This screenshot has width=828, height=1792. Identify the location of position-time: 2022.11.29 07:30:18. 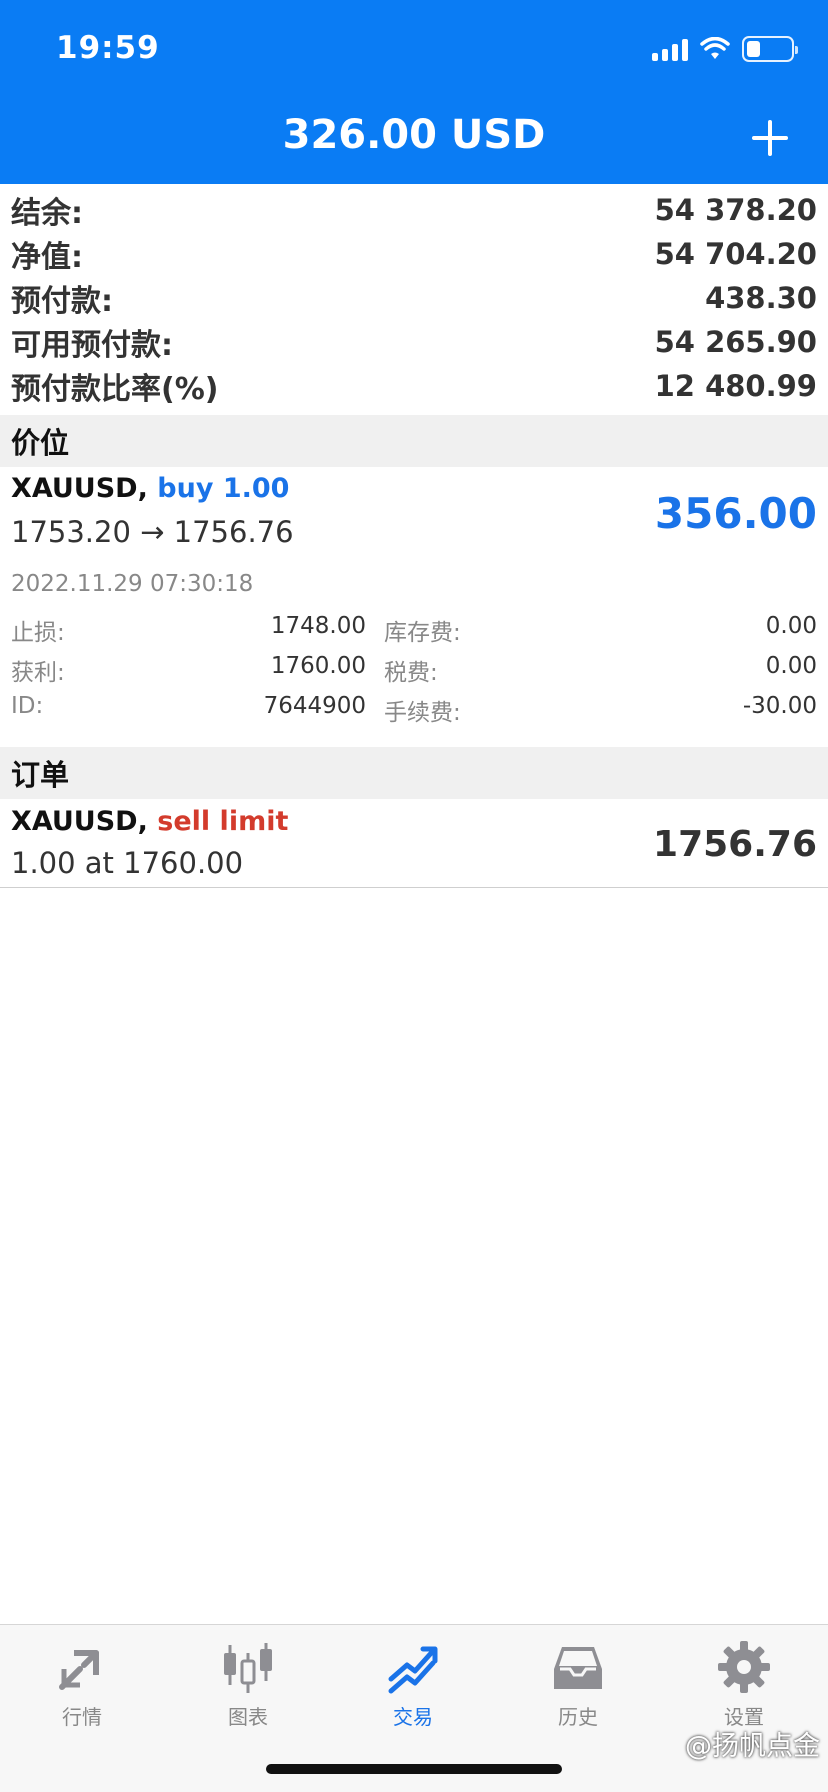
(132, 584).